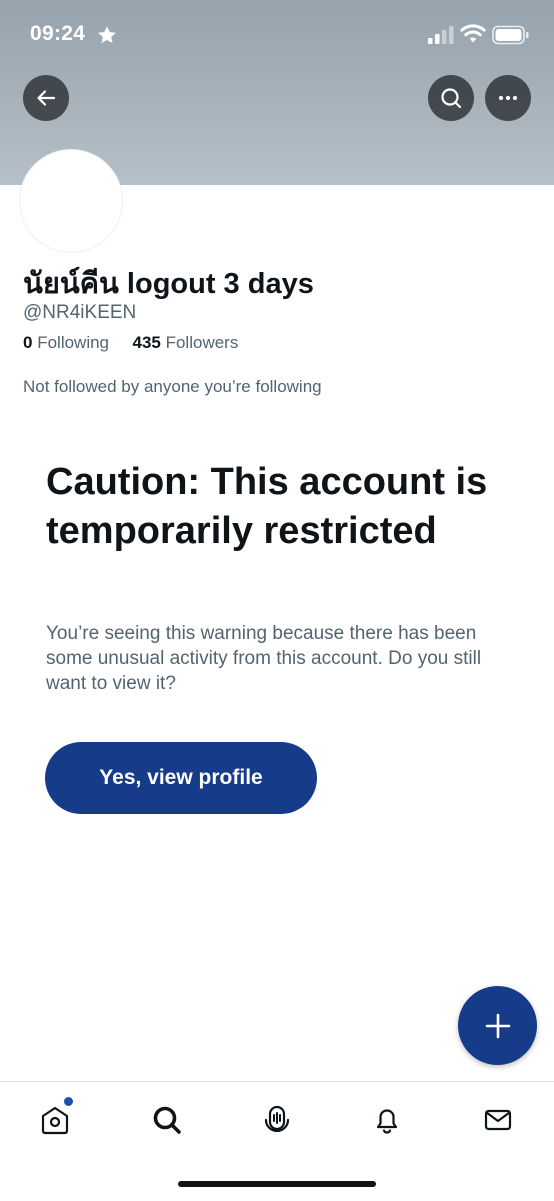 The image size is (554, 1201). I want to click on home-indicator, so click(277, 1184).